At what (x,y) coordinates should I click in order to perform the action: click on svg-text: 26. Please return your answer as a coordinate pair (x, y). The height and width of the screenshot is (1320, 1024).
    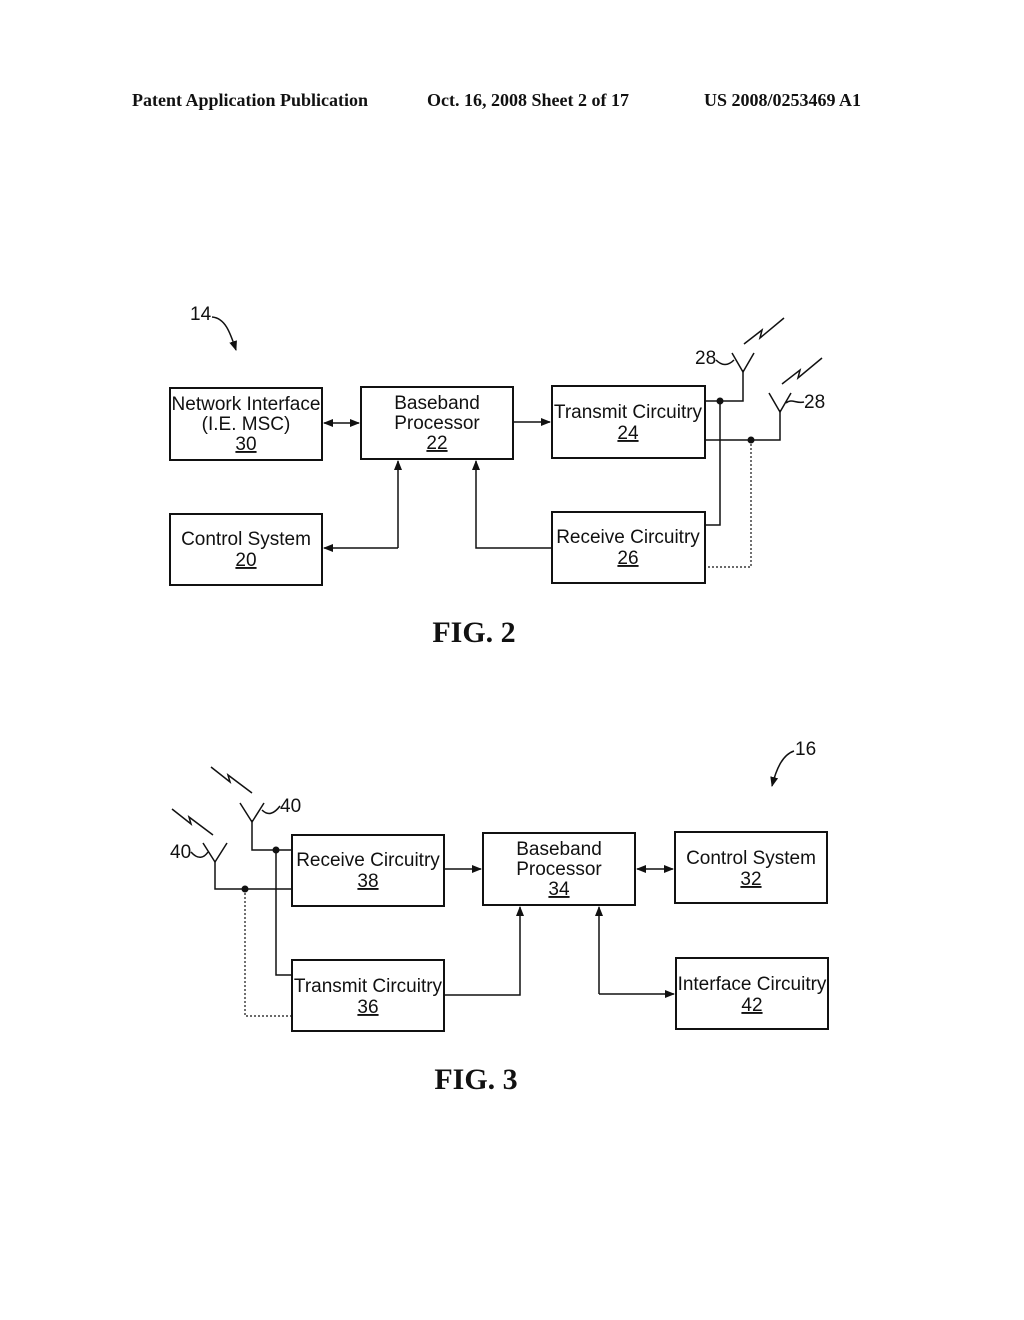
    Looking at the image, I should click on (627, 558).